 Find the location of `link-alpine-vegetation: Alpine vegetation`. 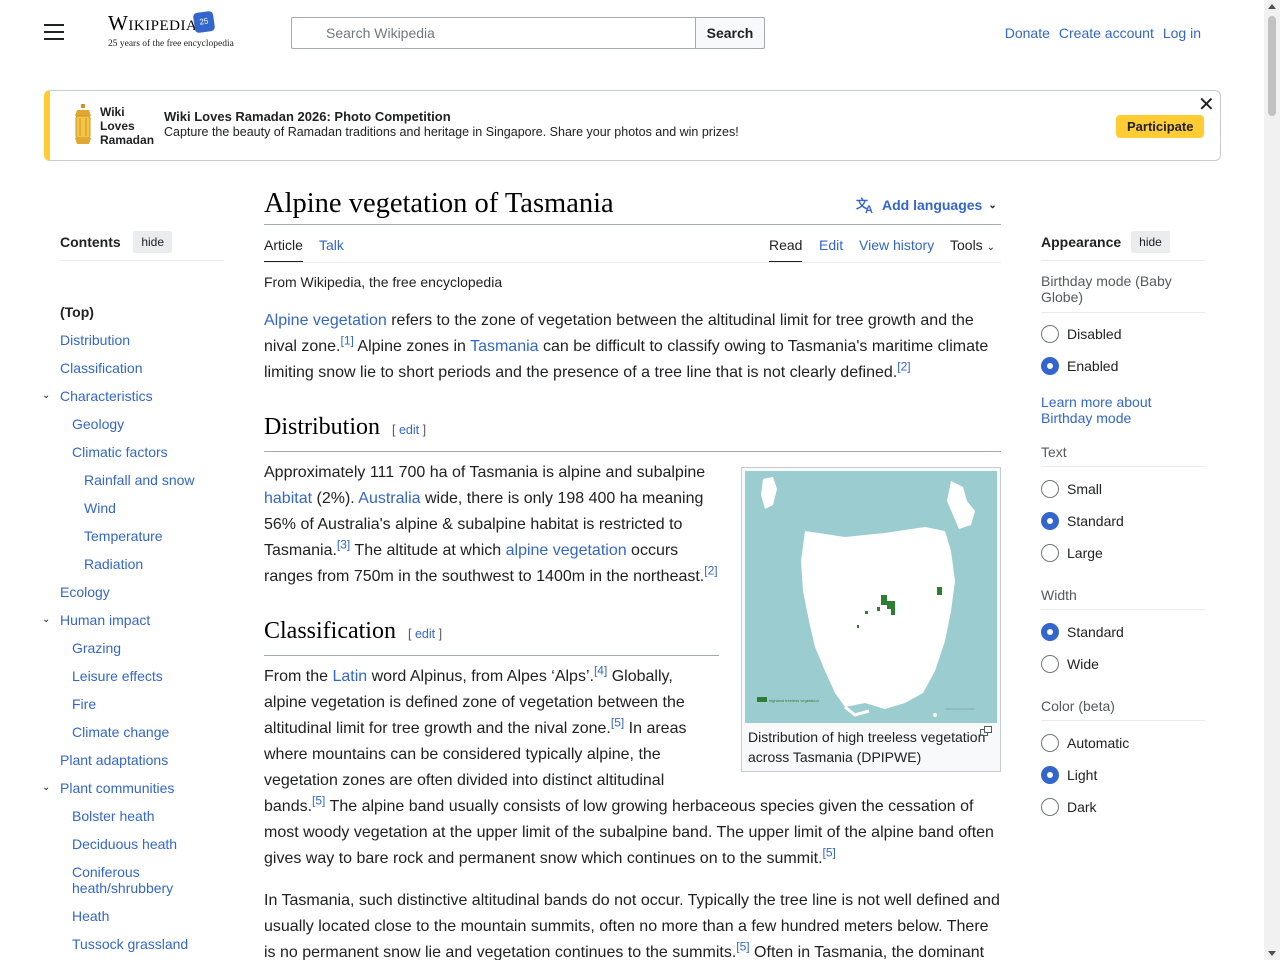

link-alpine-vegetation: Alpine vegetation is located at coordinates (325, 320).